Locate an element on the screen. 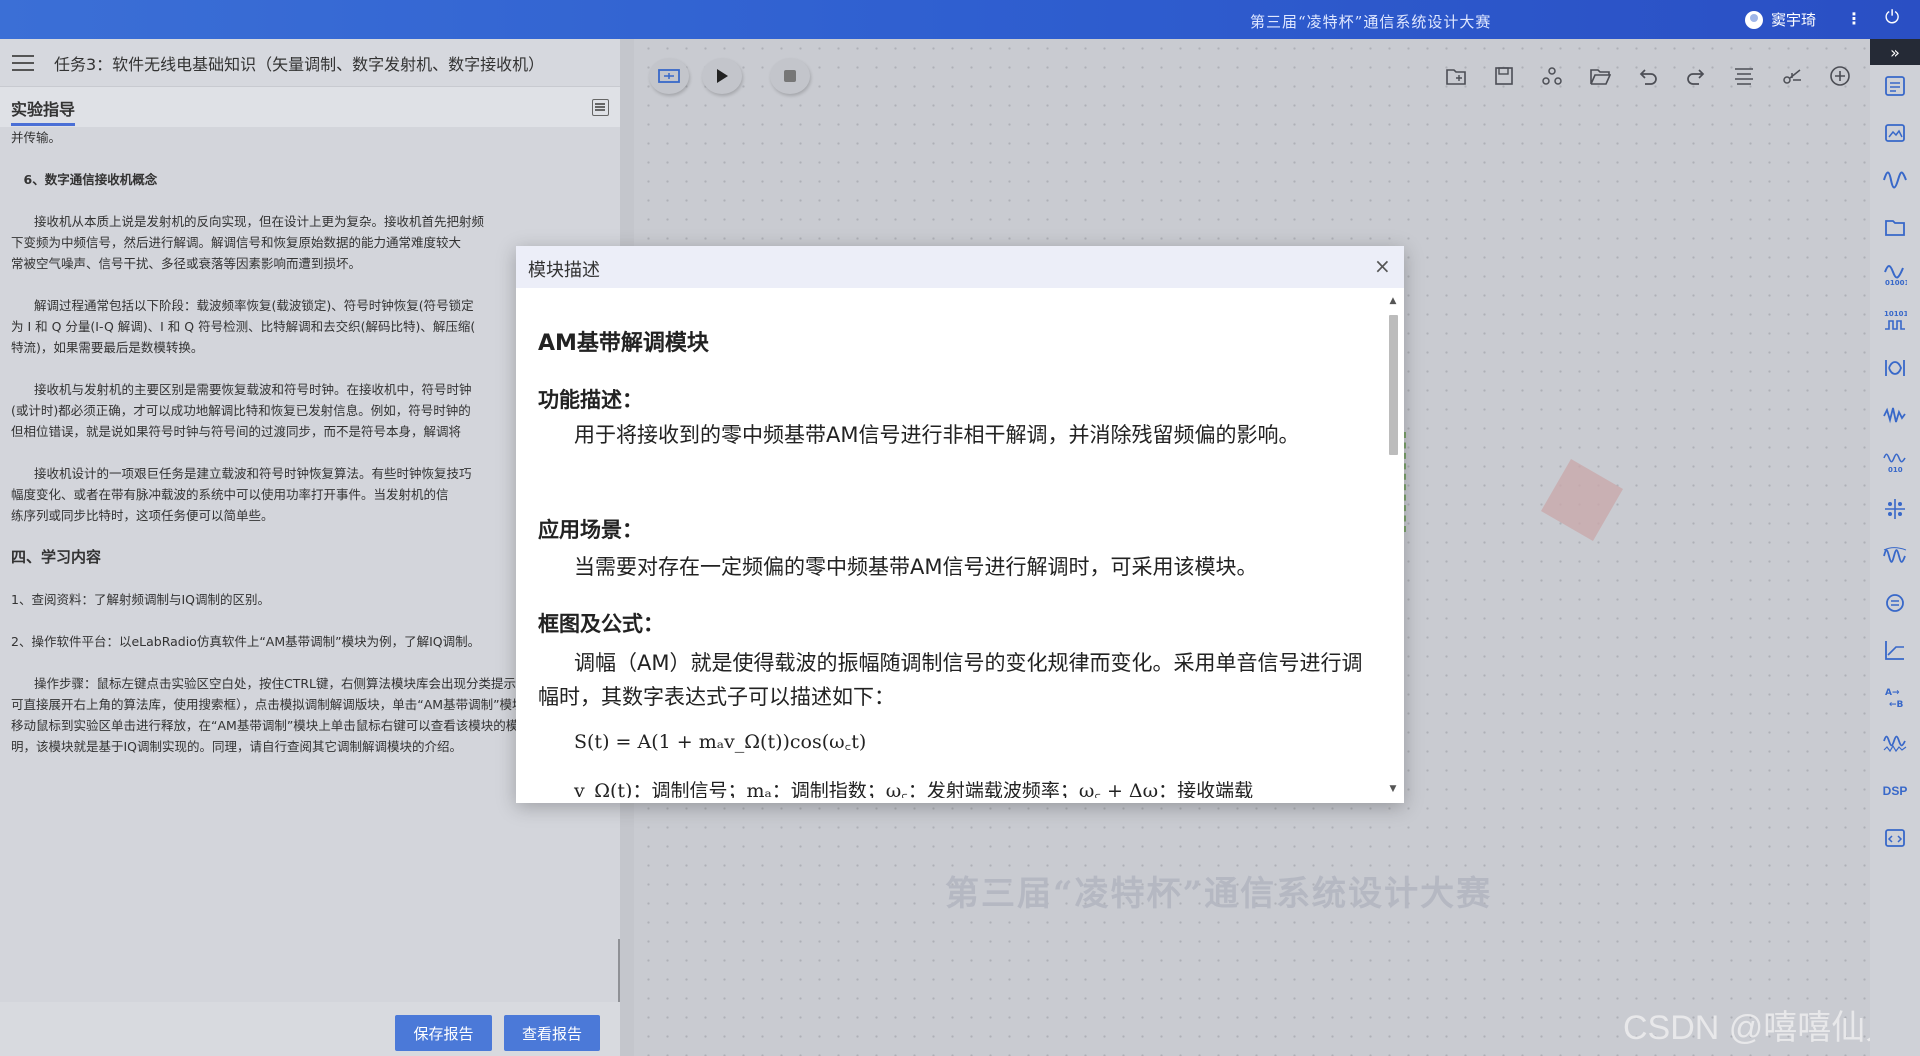  module-title: AM基带解调模块 is located at coordinates (623, 343).